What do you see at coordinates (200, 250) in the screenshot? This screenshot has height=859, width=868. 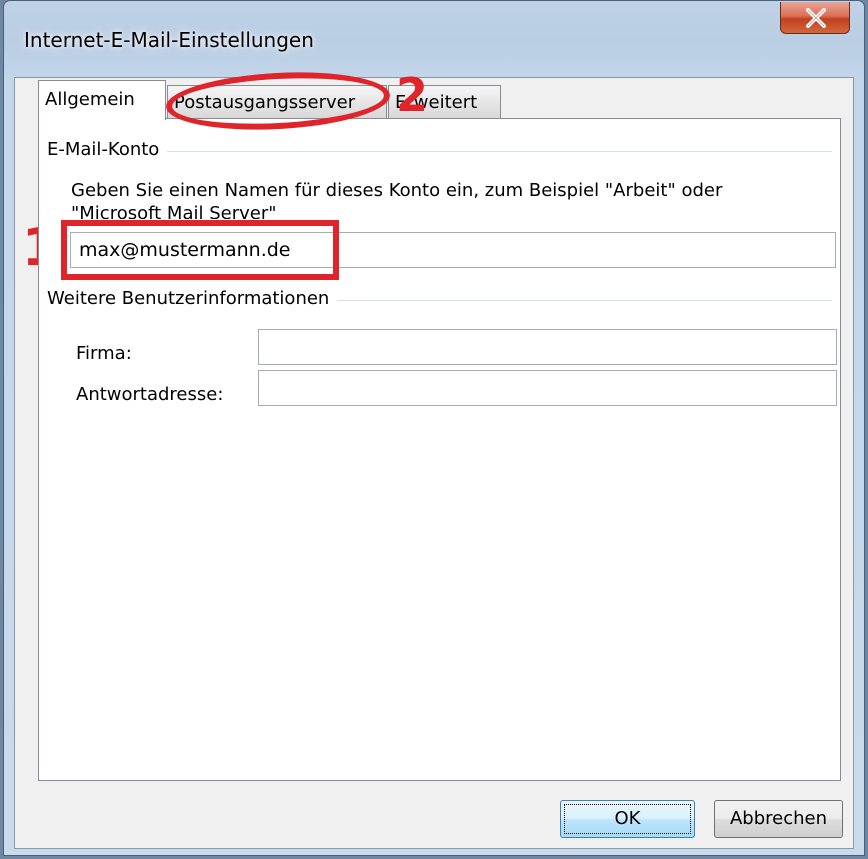 I see `annotation-rect-account` at bounding box center [200, 250].